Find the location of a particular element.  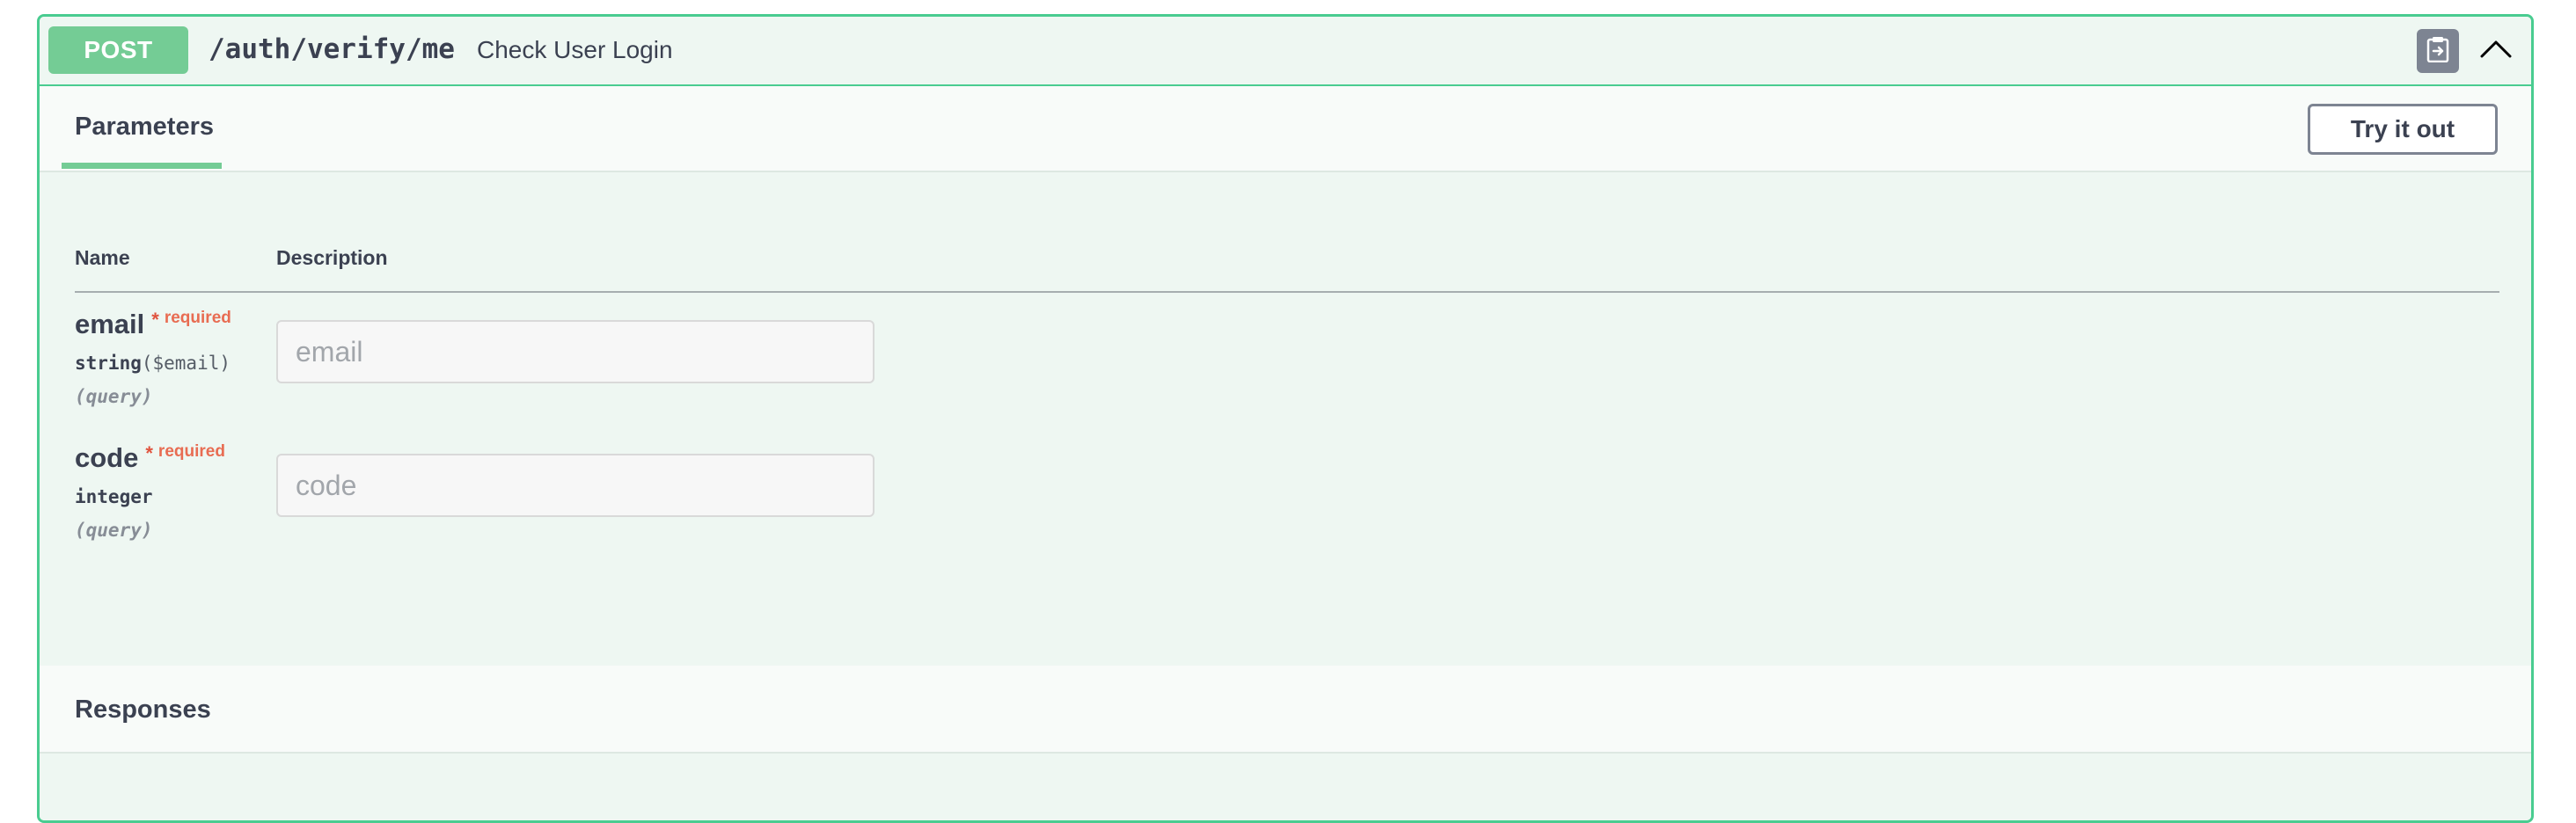

param-email-location: (query) is located at coordinates (114, 396).